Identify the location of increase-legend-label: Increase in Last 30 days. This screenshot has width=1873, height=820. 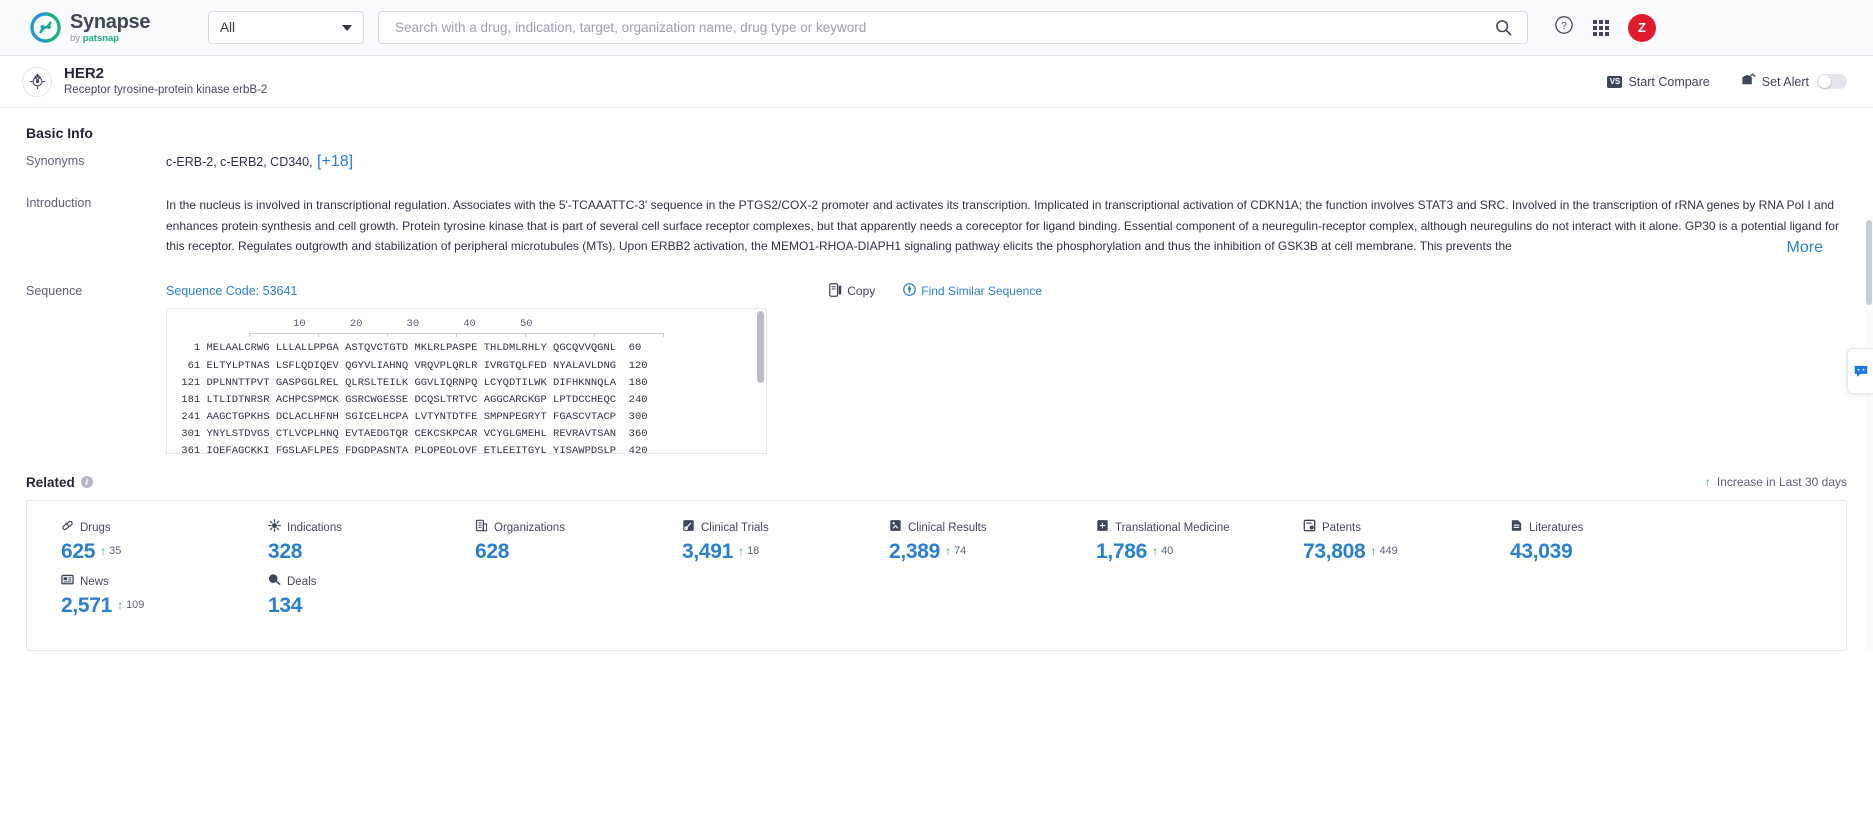
(1781, 482).